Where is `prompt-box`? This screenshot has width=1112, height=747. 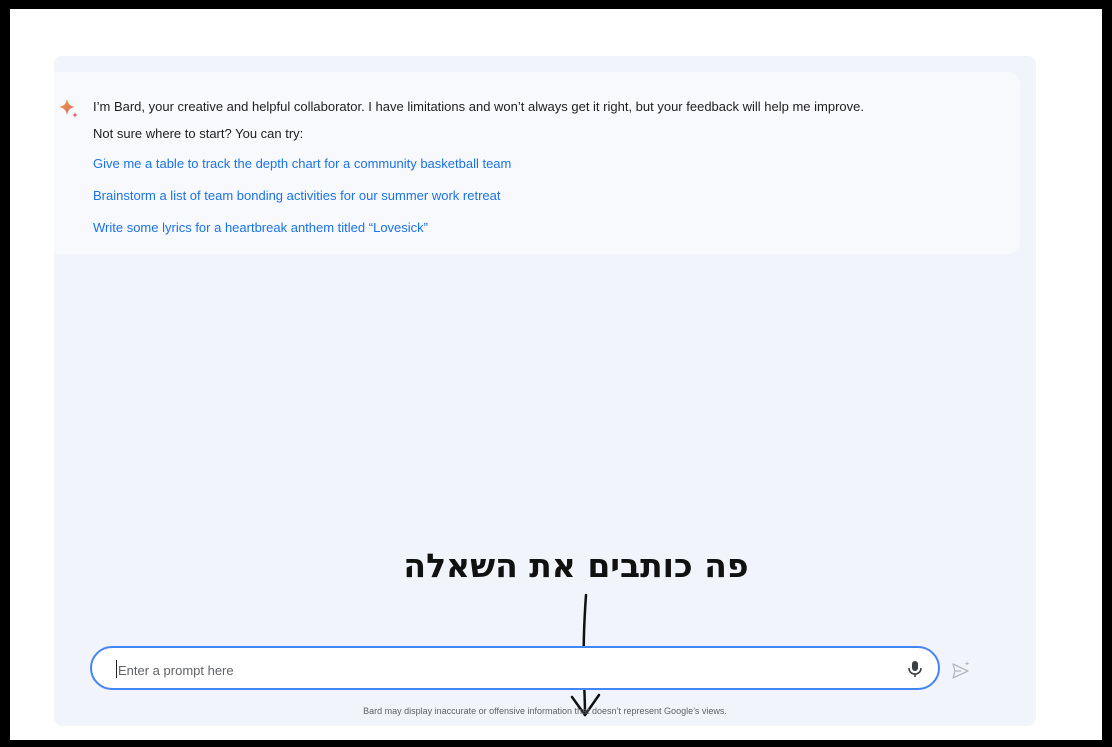
prompt-box is located at coordinates (515, 668).